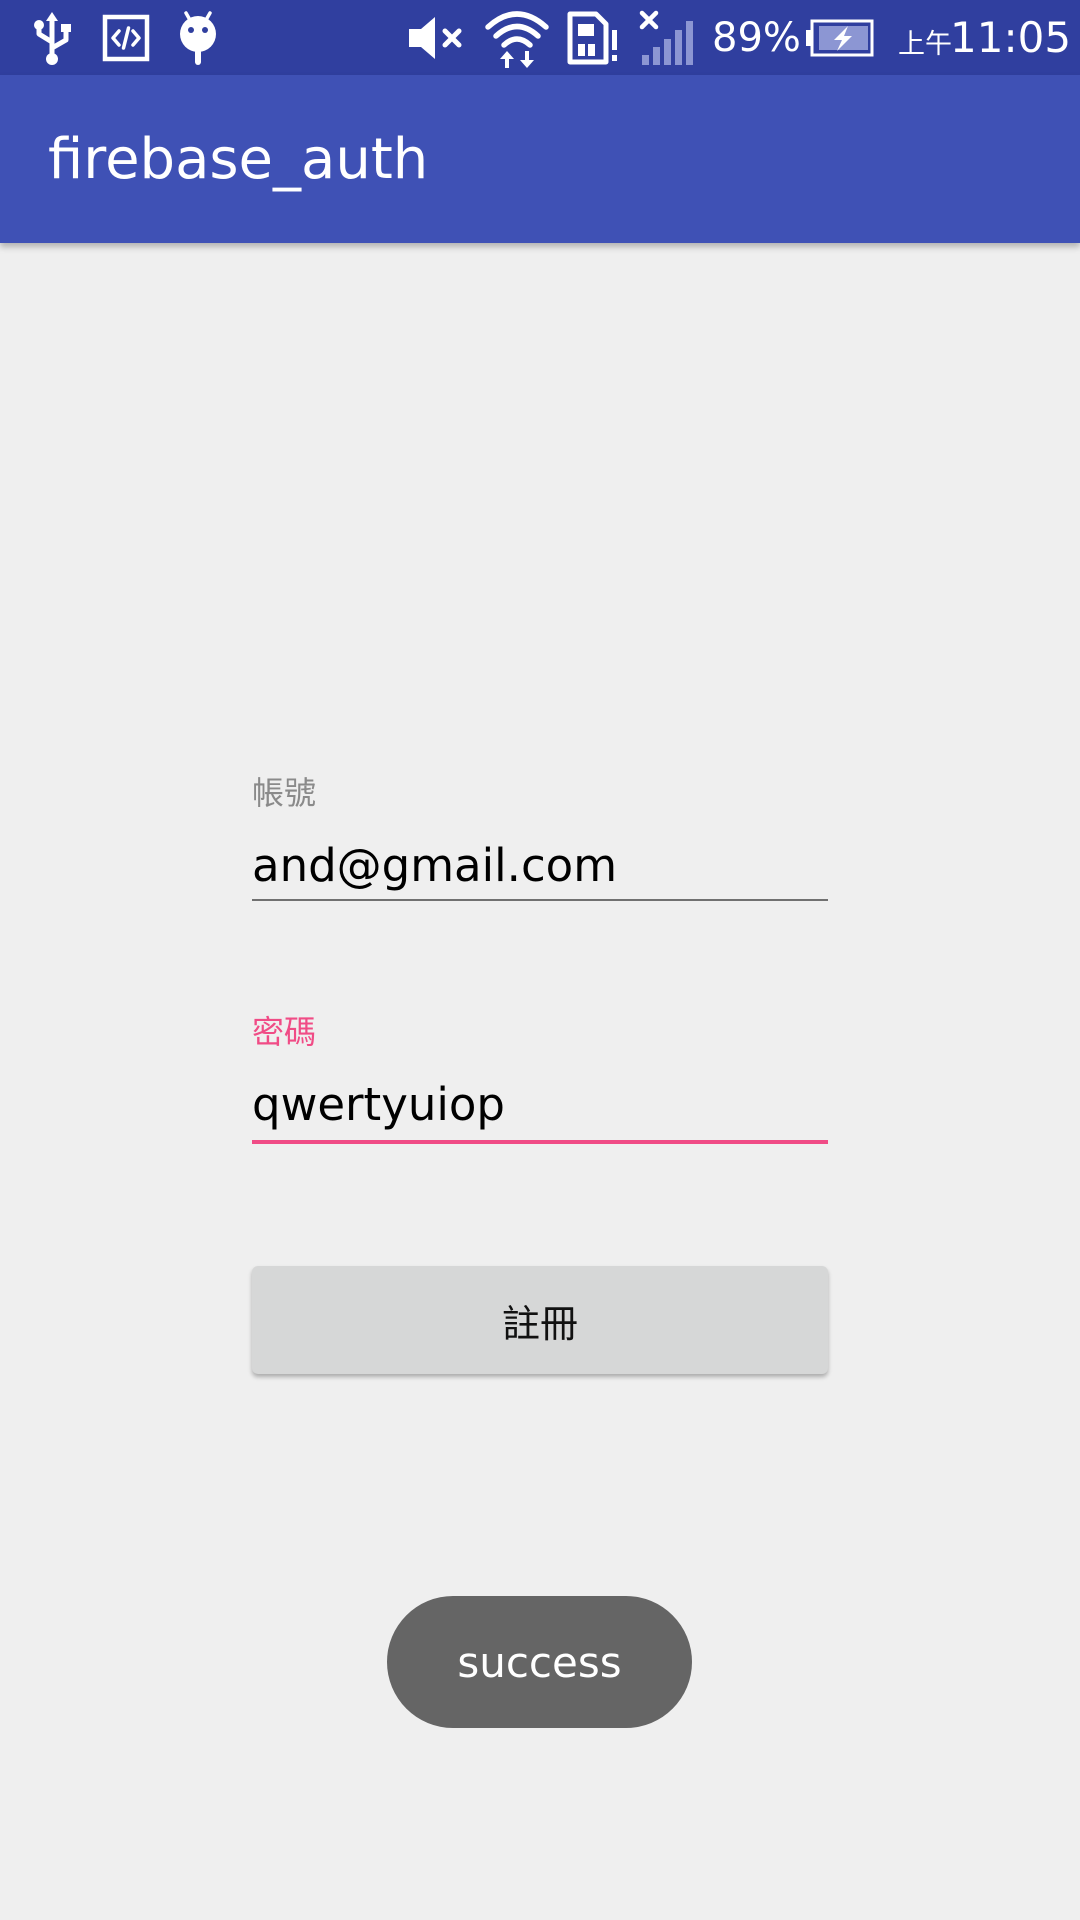 This screenshot has width=1080, height=1920. I want to click on status-bar: 89% 上午 11:05, so click(540, 37).